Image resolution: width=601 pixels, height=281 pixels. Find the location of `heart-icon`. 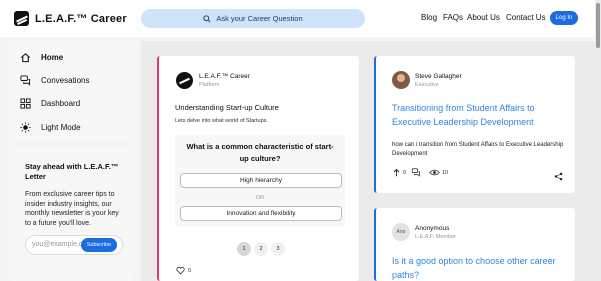

heart-icon is located at coordinates (180, 270).